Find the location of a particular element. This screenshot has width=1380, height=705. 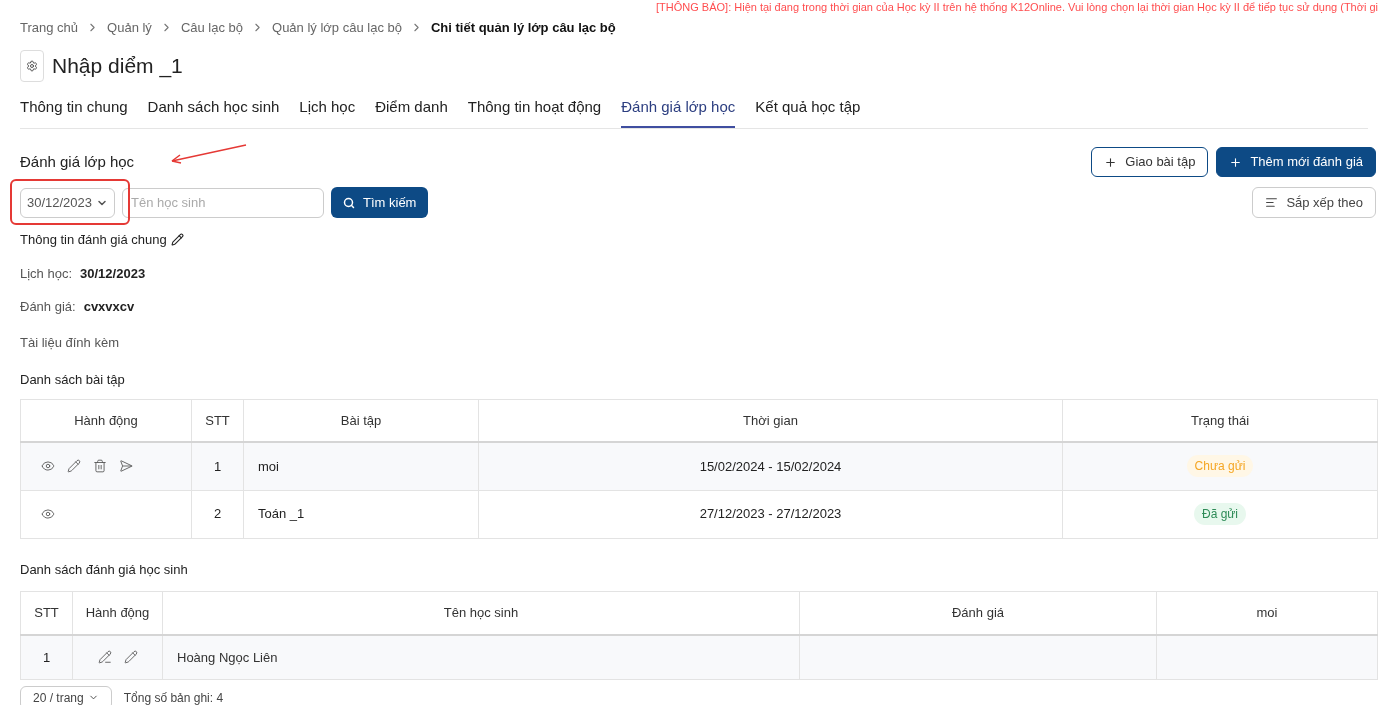

tab: Thông tin chung is located at coordinates (74, 111).